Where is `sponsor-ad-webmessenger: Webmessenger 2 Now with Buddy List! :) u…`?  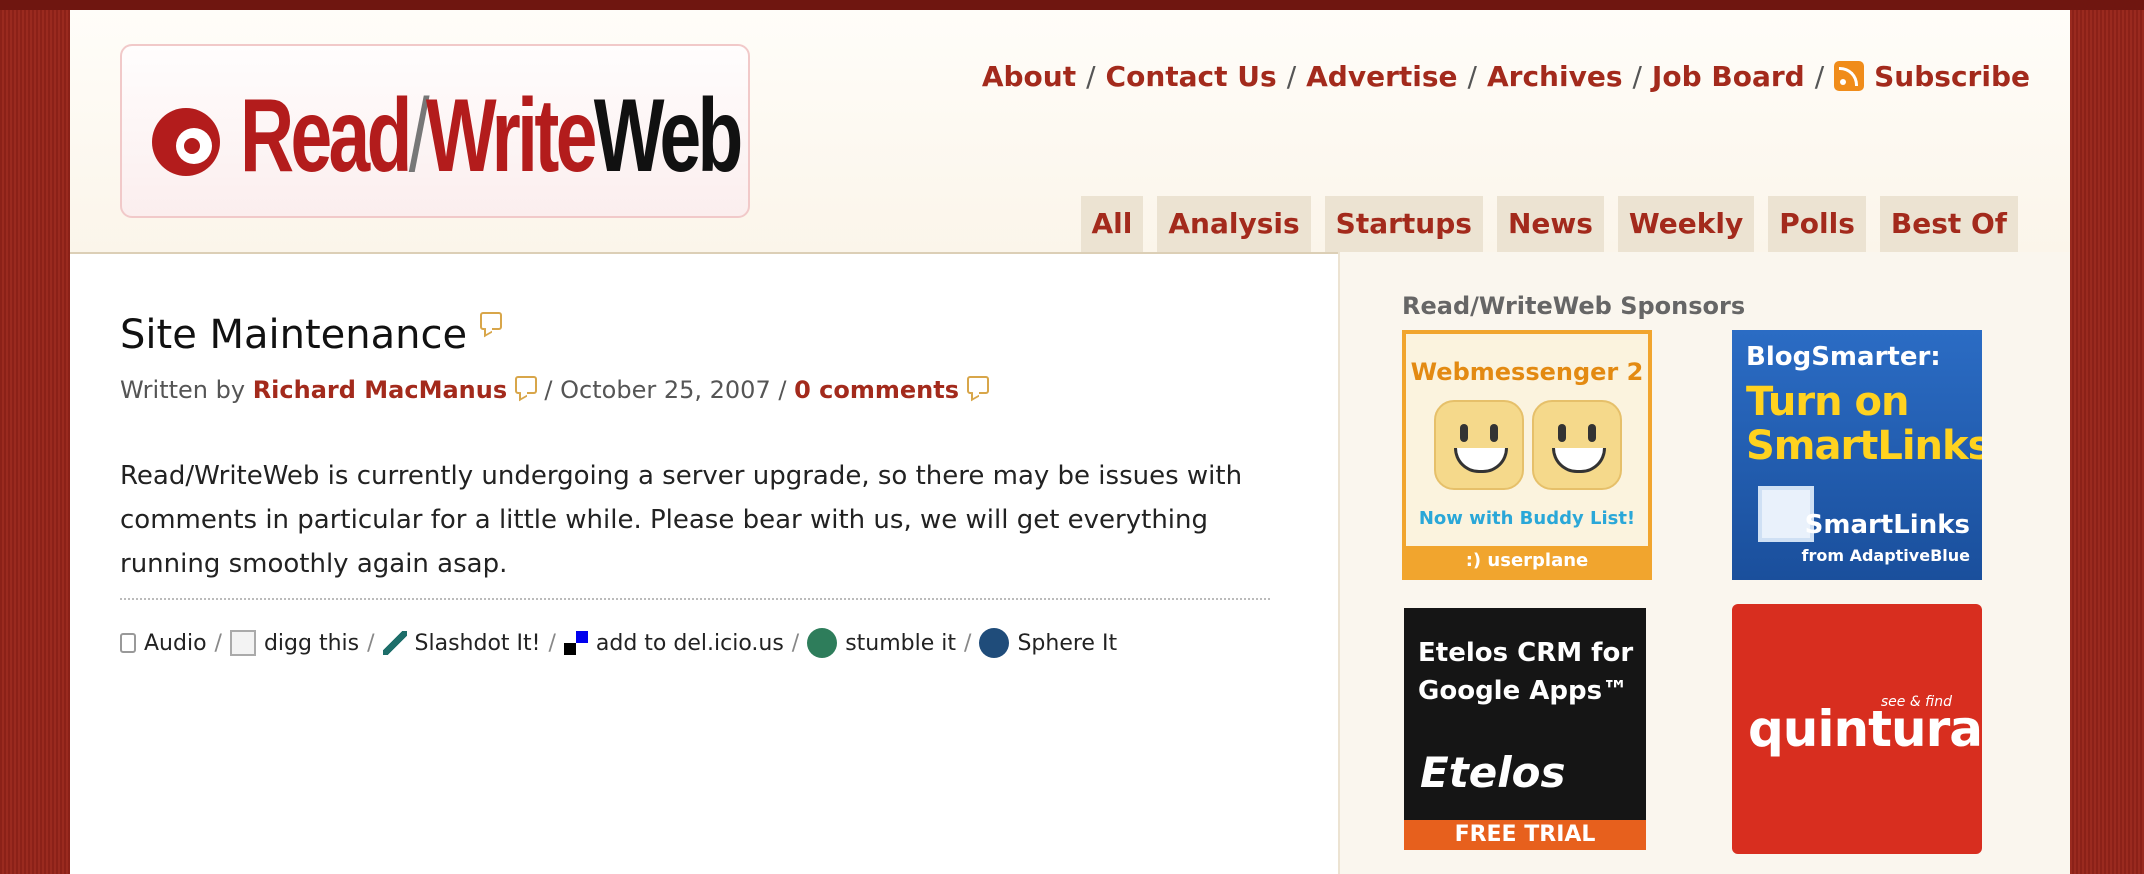 sponsor-ad-webmessenger: Webmessenger 2 Now with Buddy List! :) u… is located at coordinates (1527, 455).